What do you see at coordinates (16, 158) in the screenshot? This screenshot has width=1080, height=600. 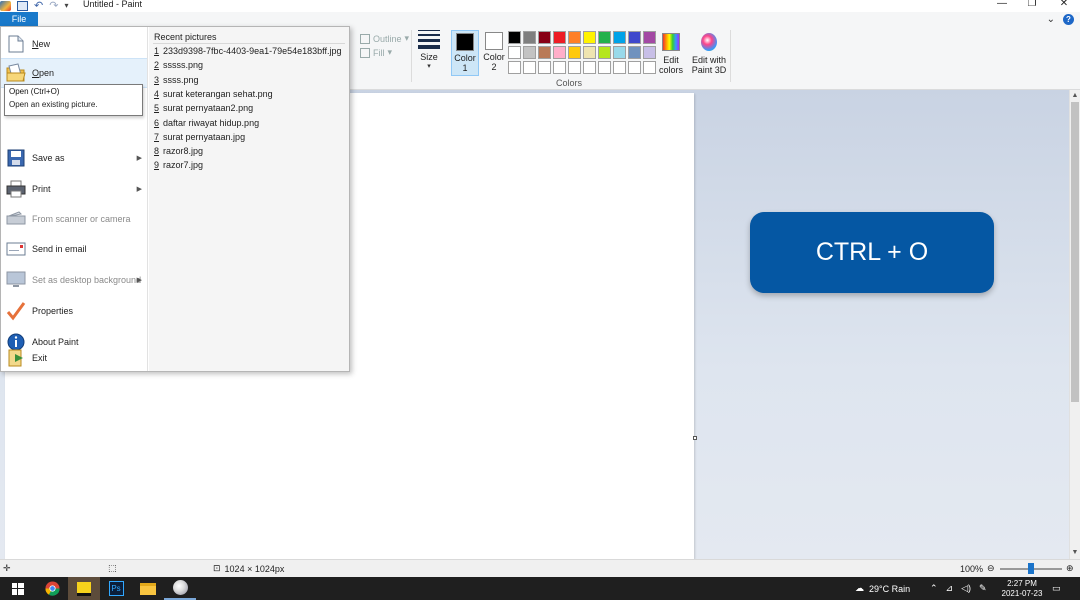 I see `save-as-icon` at bounding box center [16, 158].